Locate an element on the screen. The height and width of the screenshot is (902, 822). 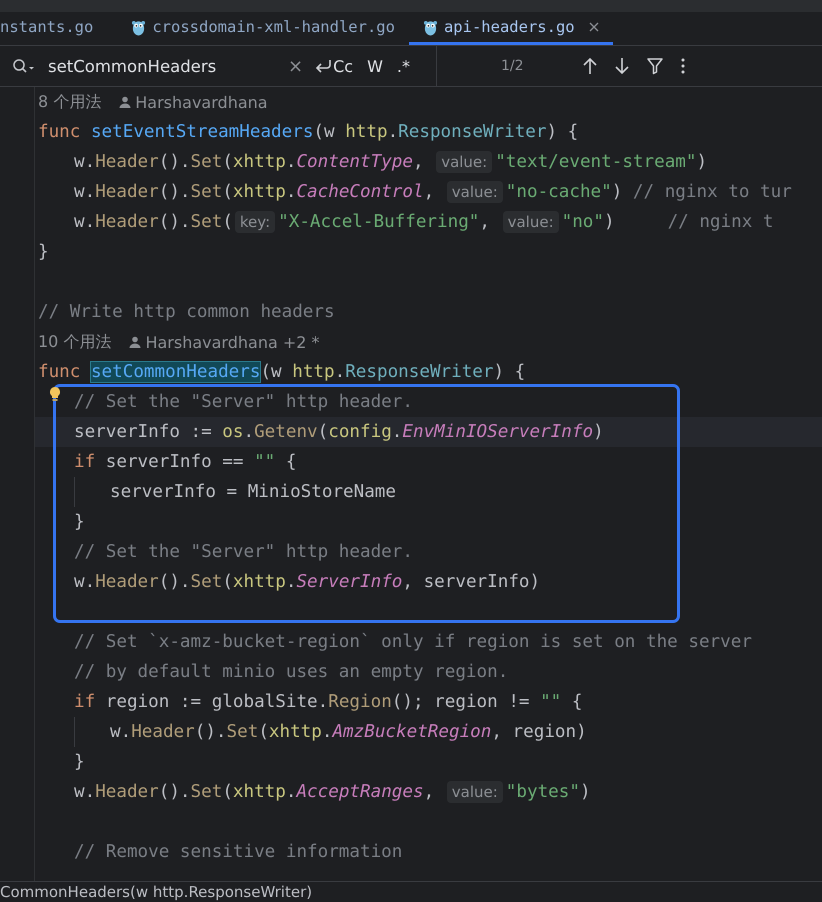
author-name: Harshavardhana is located at coordinates (201, 102).